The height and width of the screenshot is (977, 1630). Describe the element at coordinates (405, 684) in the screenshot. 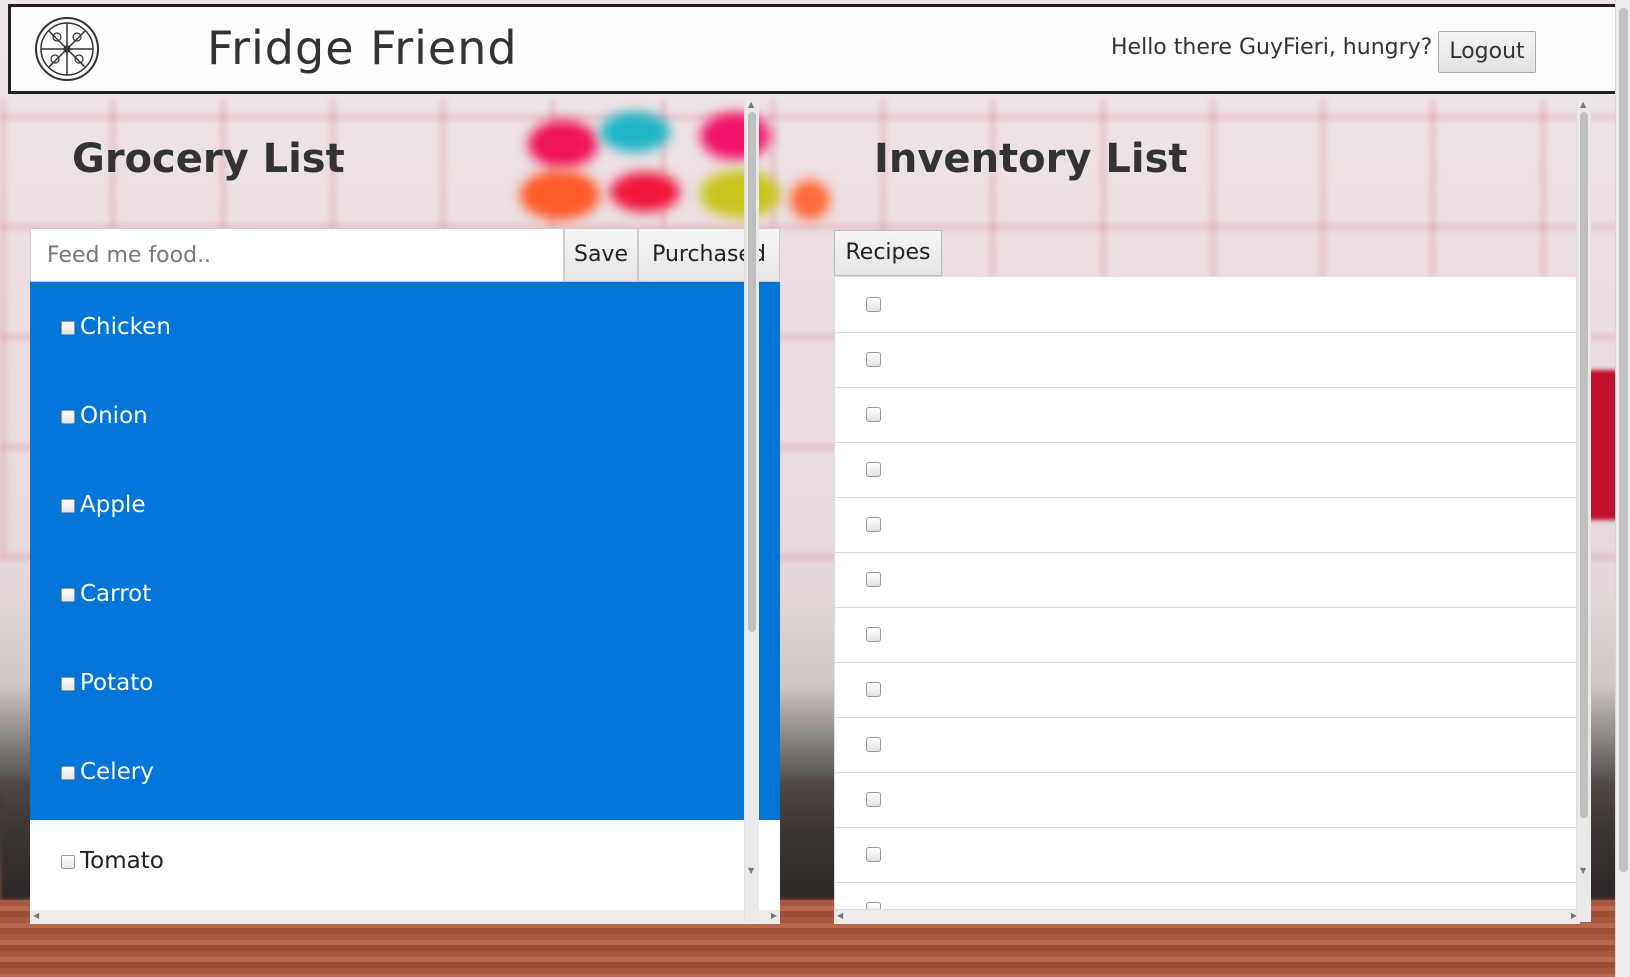

I see `grocery-item: Potato` at that location.